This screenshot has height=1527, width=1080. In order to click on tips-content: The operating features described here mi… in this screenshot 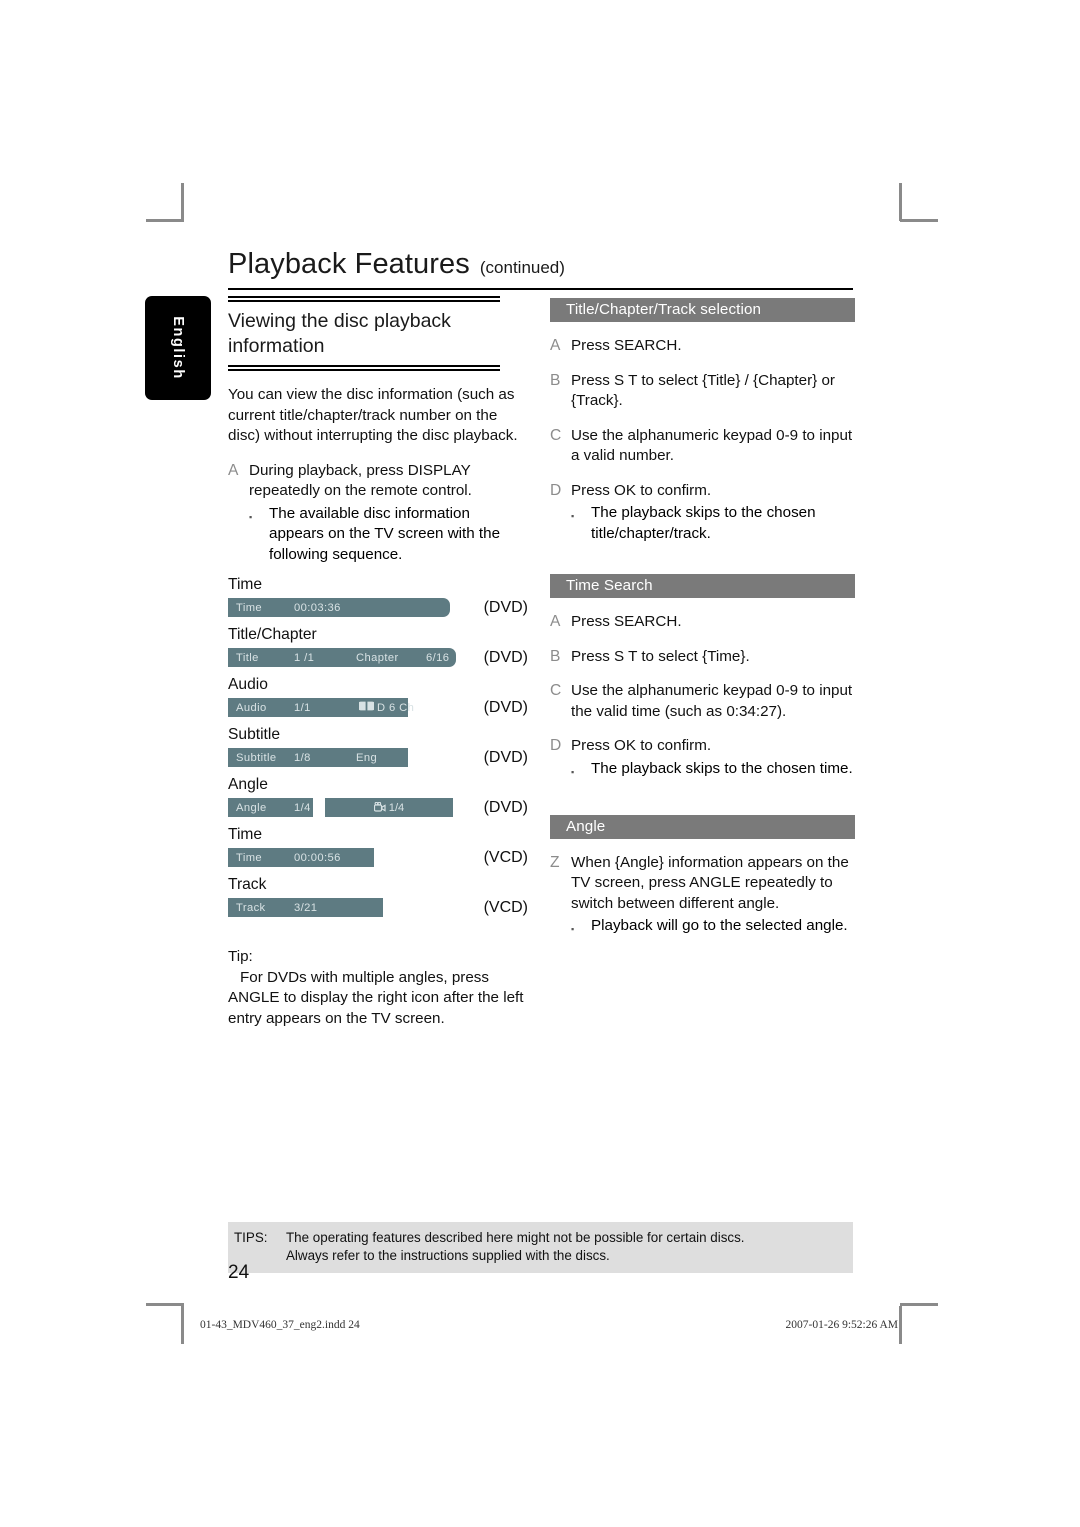, I will do `click(515, 1247)`.